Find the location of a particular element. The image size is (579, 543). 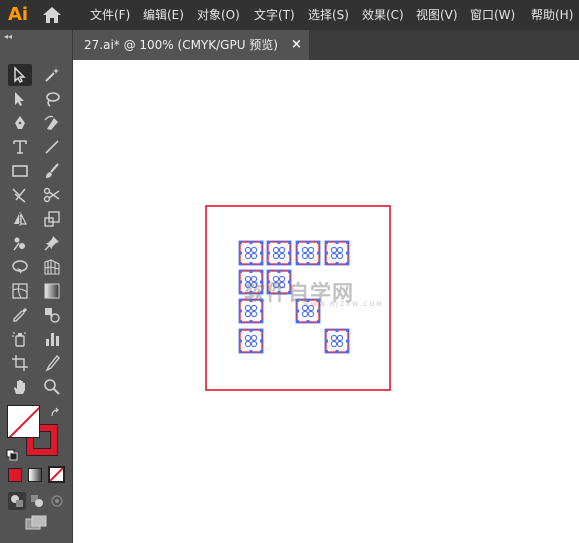

draw-inside-icon is located at coordinates (57, 501).